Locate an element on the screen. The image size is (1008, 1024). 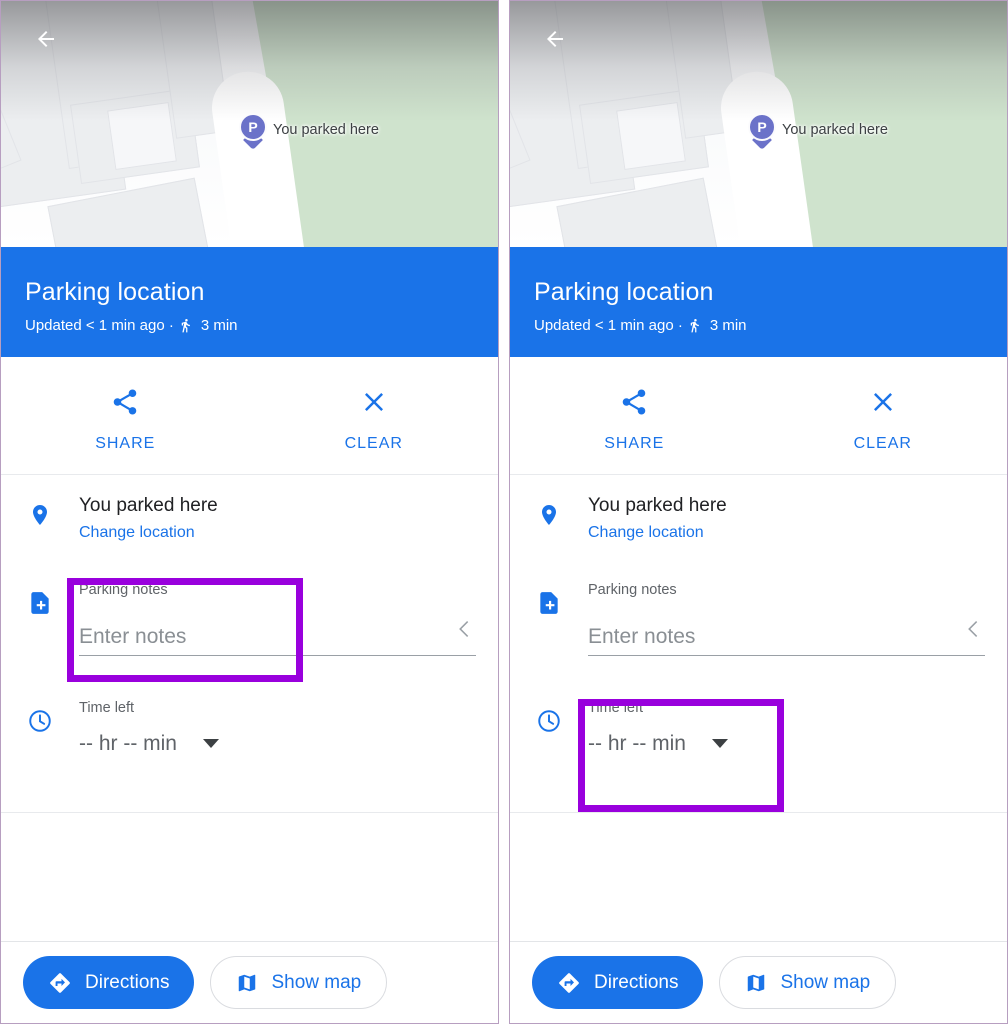
share-icon is located at coordinates (125, 401).